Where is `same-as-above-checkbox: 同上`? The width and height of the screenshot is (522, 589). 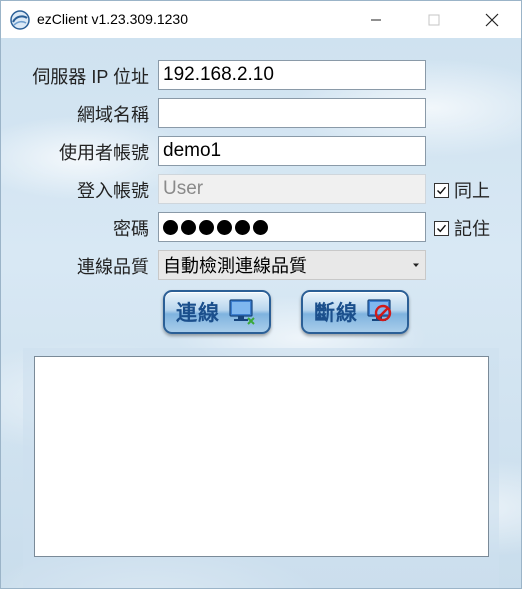 same-as-above-checkbox: 同上 is located at coordinates (462, 190).